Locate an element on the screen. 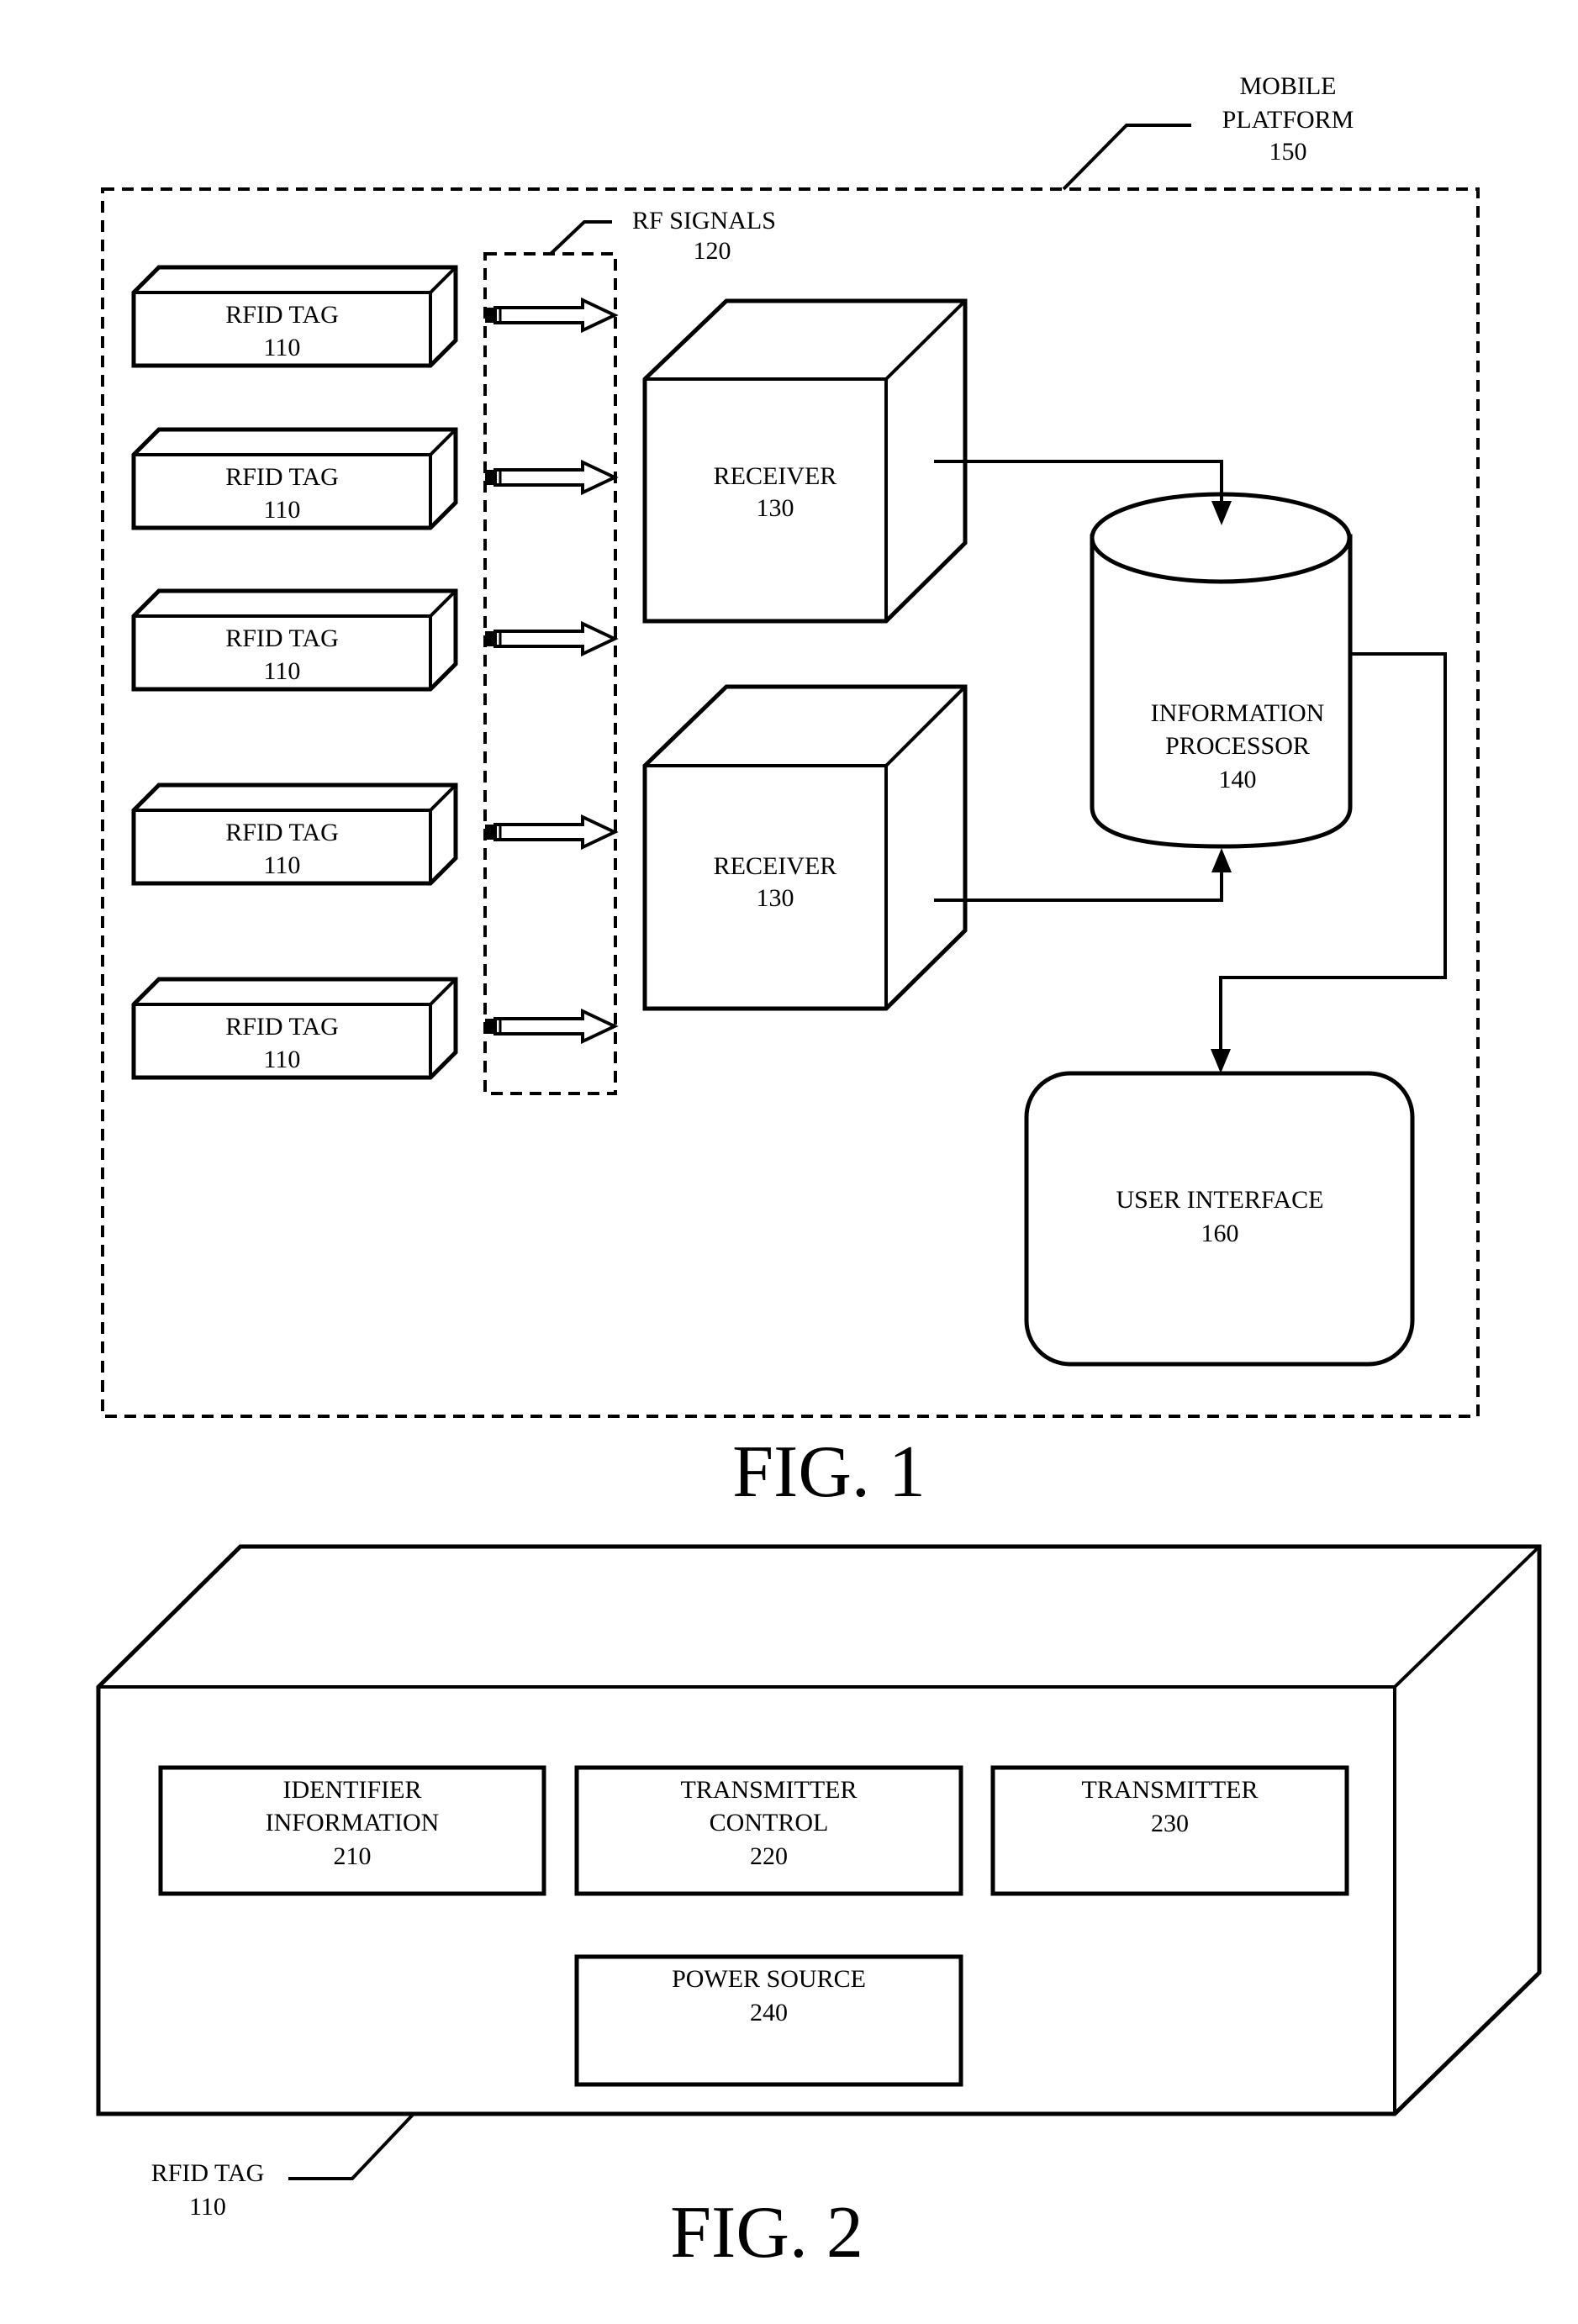 Image resolution: width=1578 pixels, height=2324 pixels. information-processor-ref: 140 is located at coordinates (1238, 779).